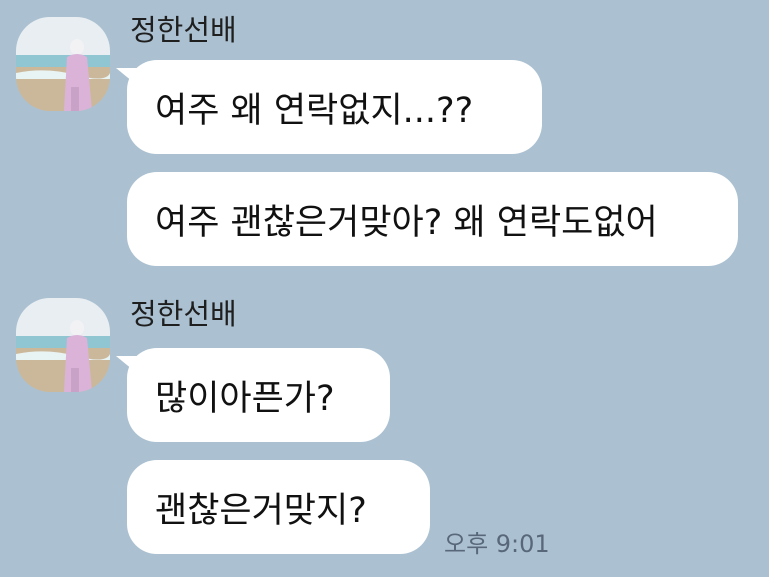  I want to click on message-text: 여주 괜찮은거맞아? 왜 연락도없어, so click(406, 222).